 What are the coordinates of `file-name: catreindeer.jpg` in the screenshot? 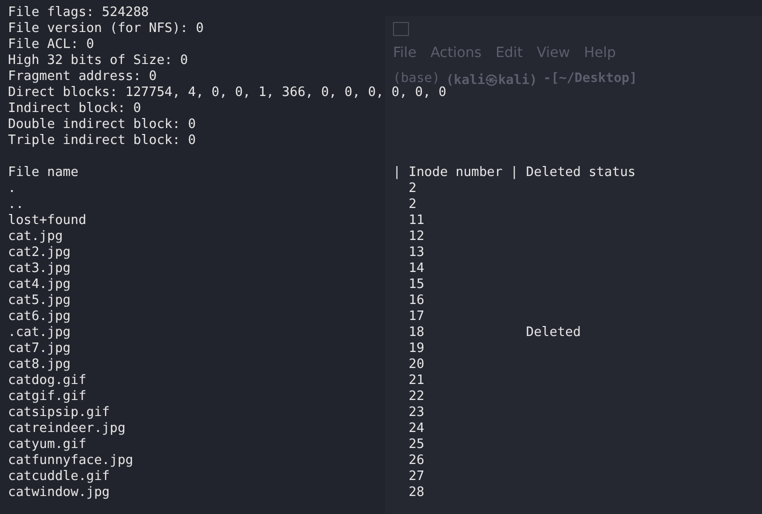 It's located at (67, 429).